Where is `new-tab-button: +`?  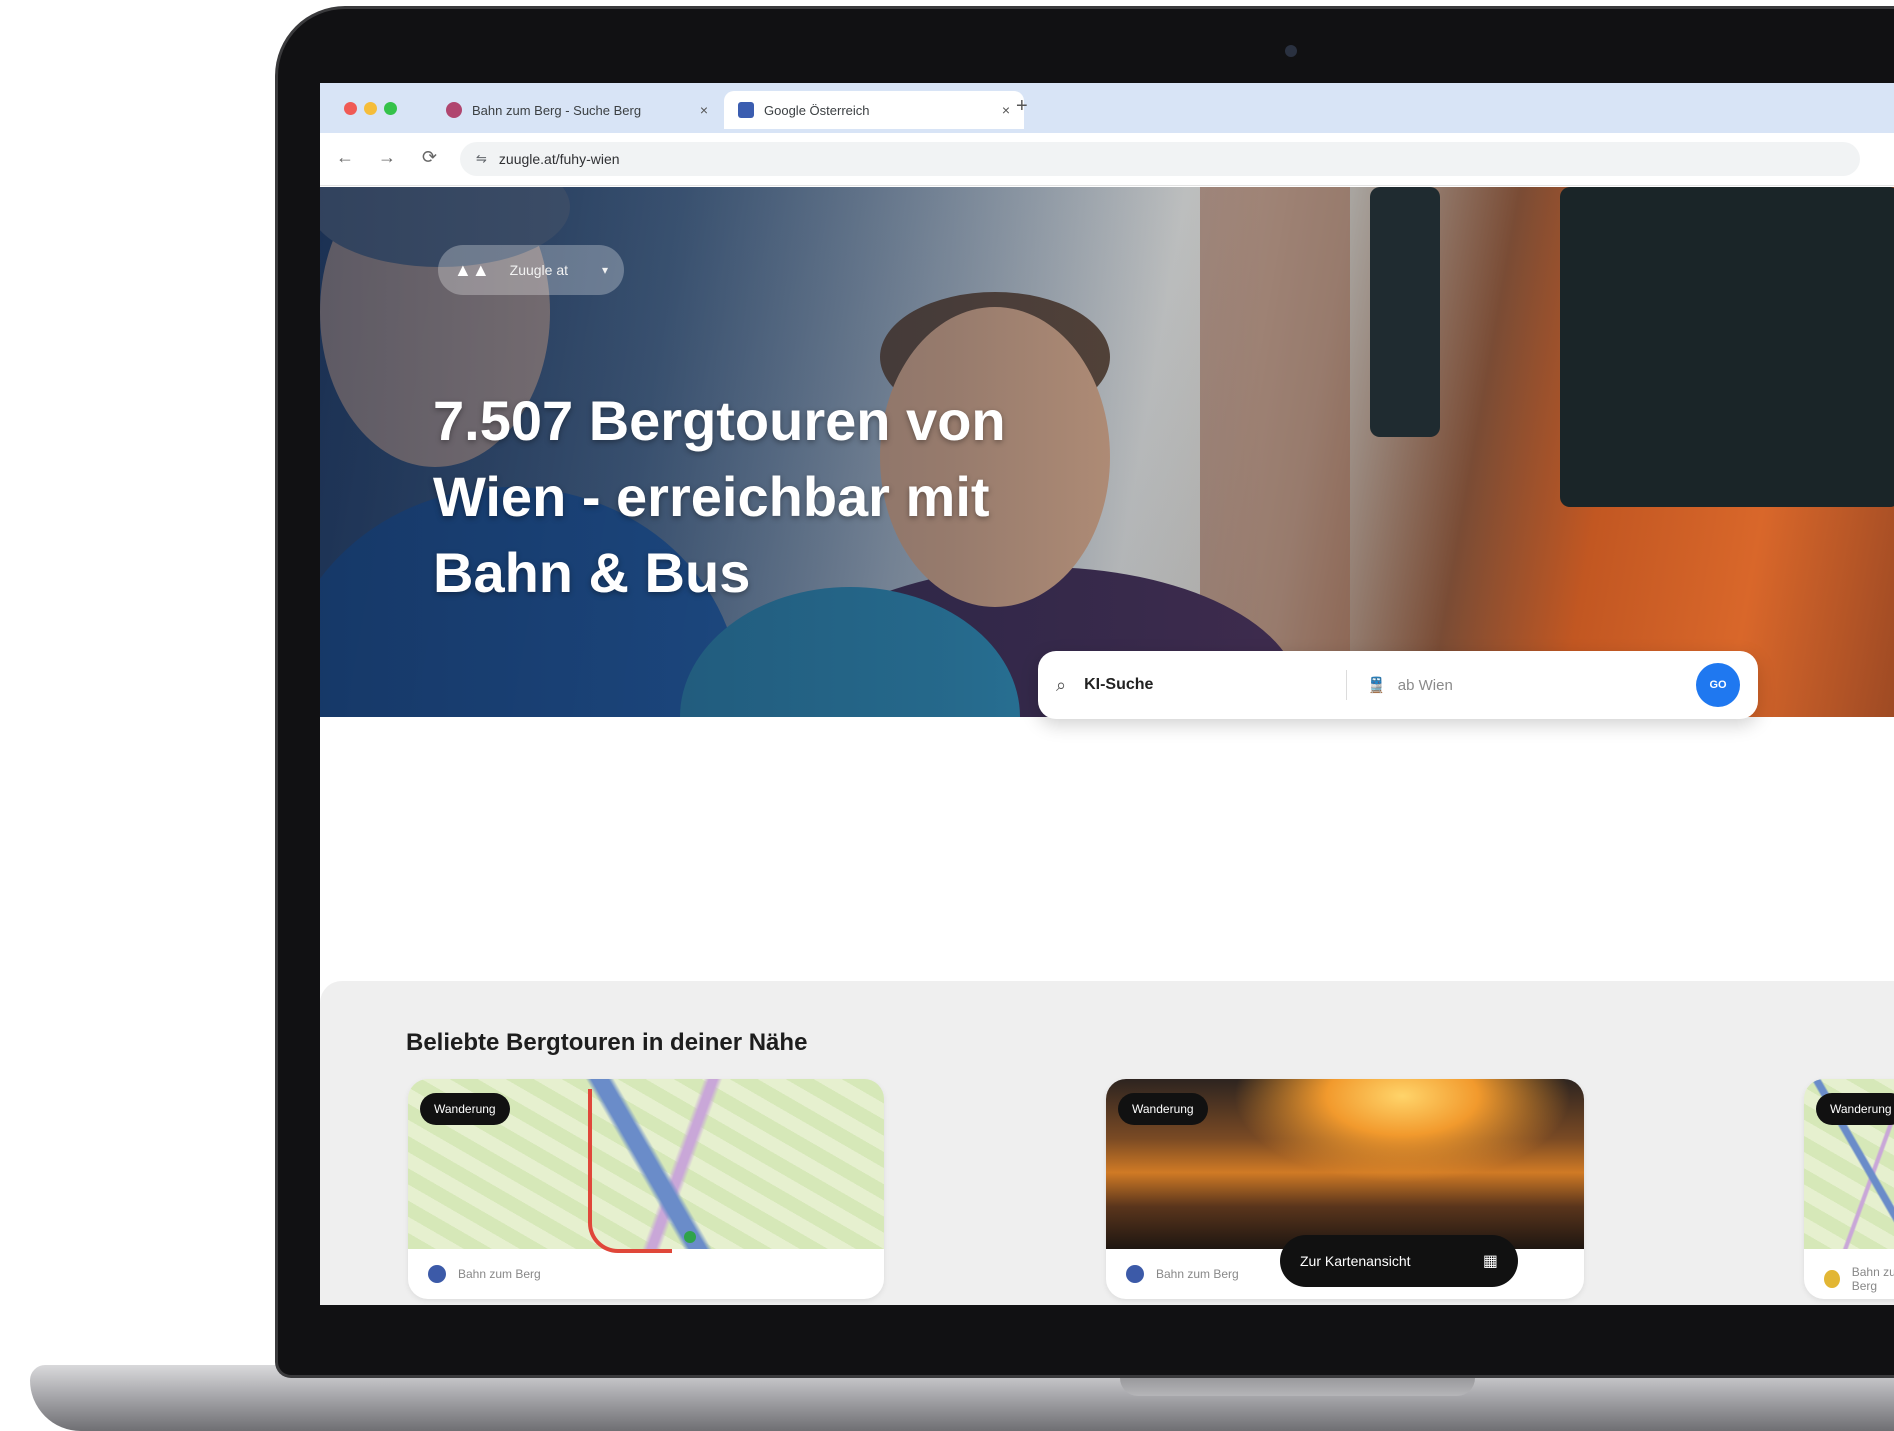 new-tab-button: + is located at coordinates (1022, 106).